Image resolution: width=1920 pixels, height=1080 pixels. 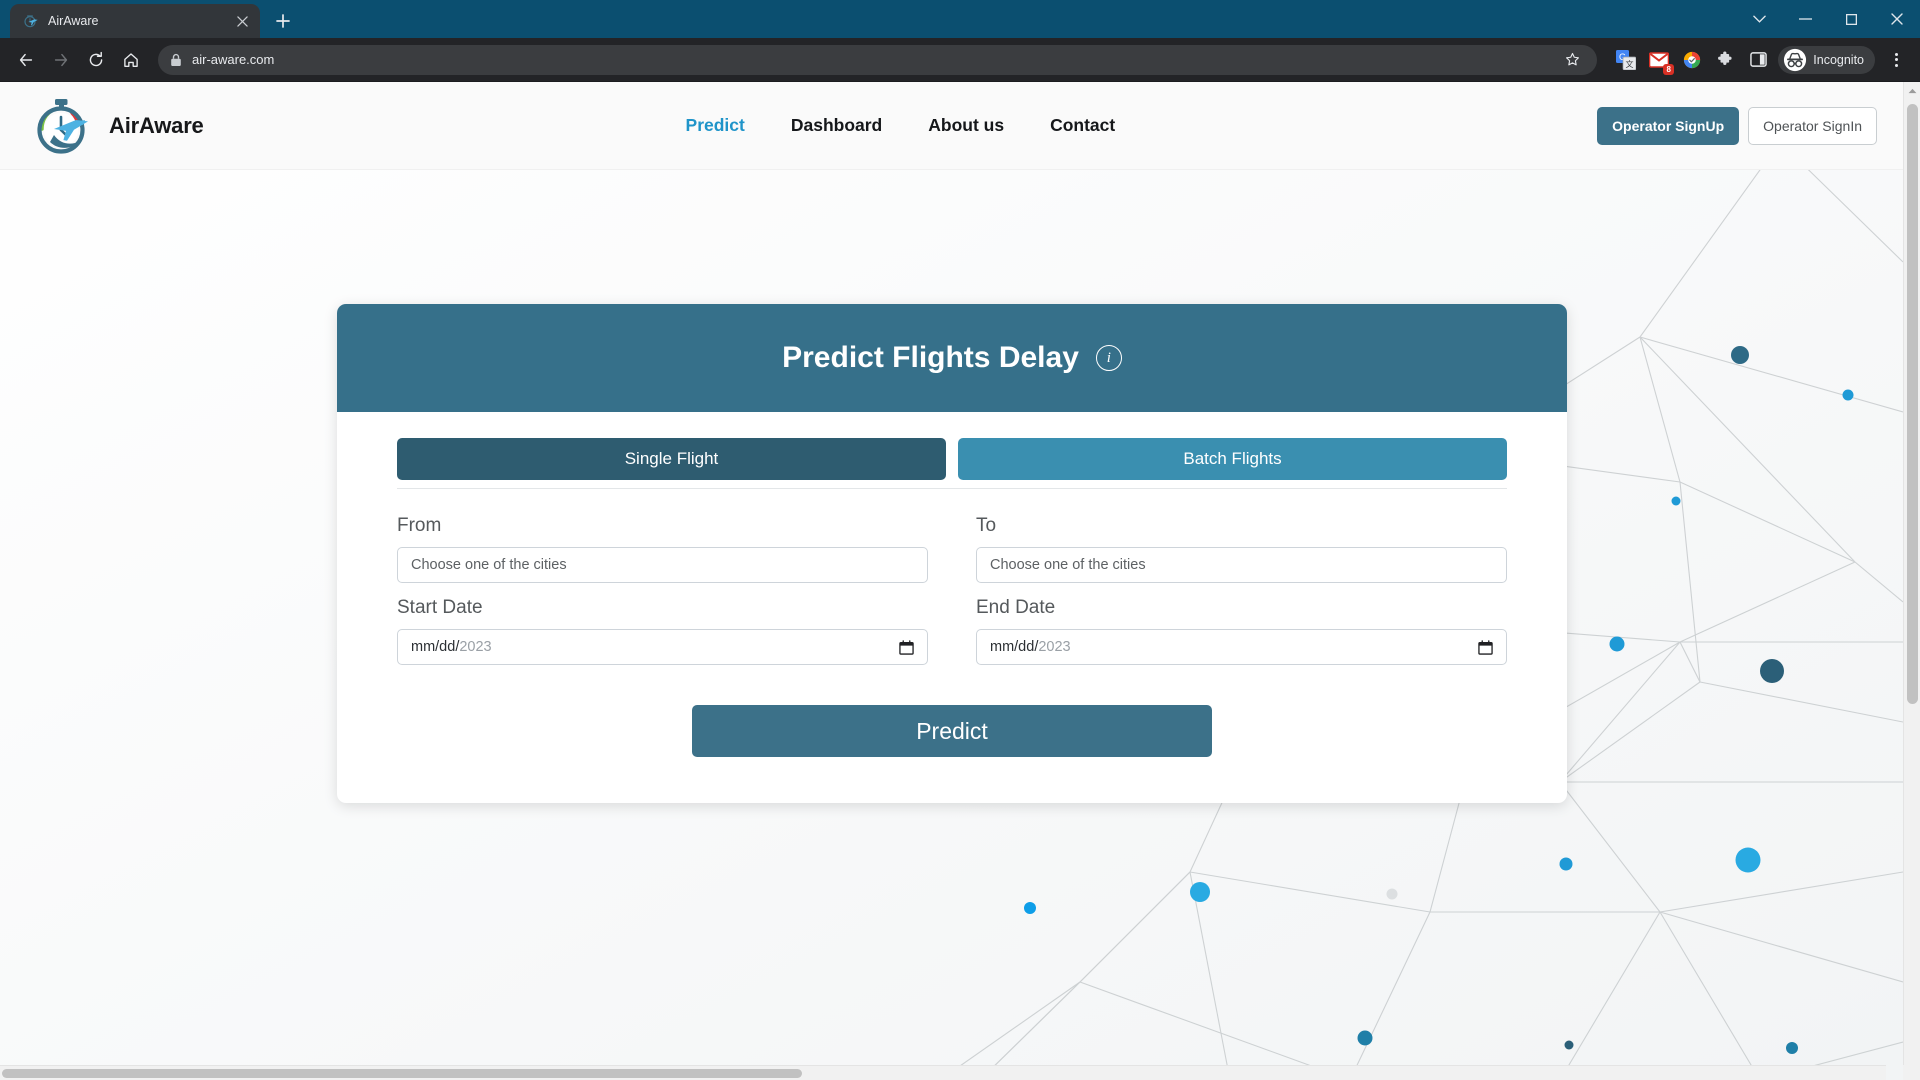 What do you see at coordinates (1851, 19) in the screenshot?
I see `maximize-button` at bounding box center [1851, 19].